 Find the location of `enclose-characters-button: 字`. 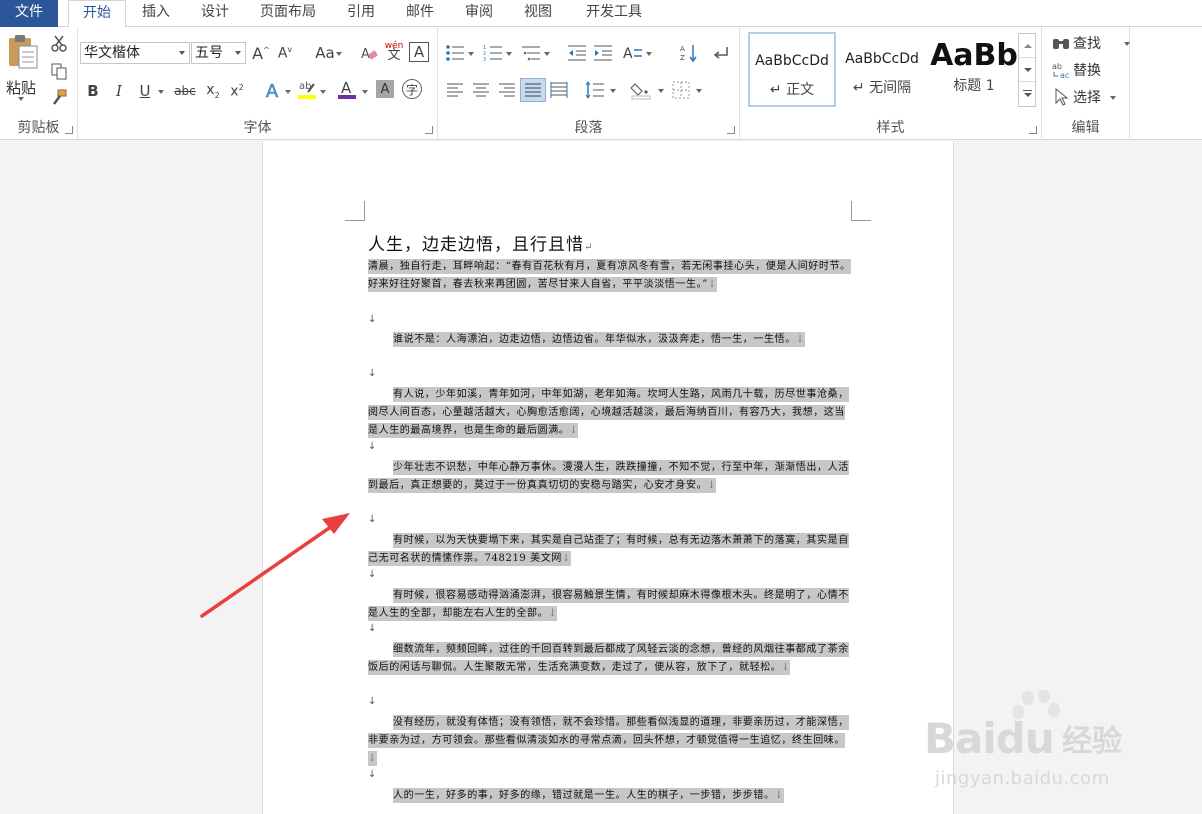

enclose-characters-button: 字 is located at coordinates (412, 89).